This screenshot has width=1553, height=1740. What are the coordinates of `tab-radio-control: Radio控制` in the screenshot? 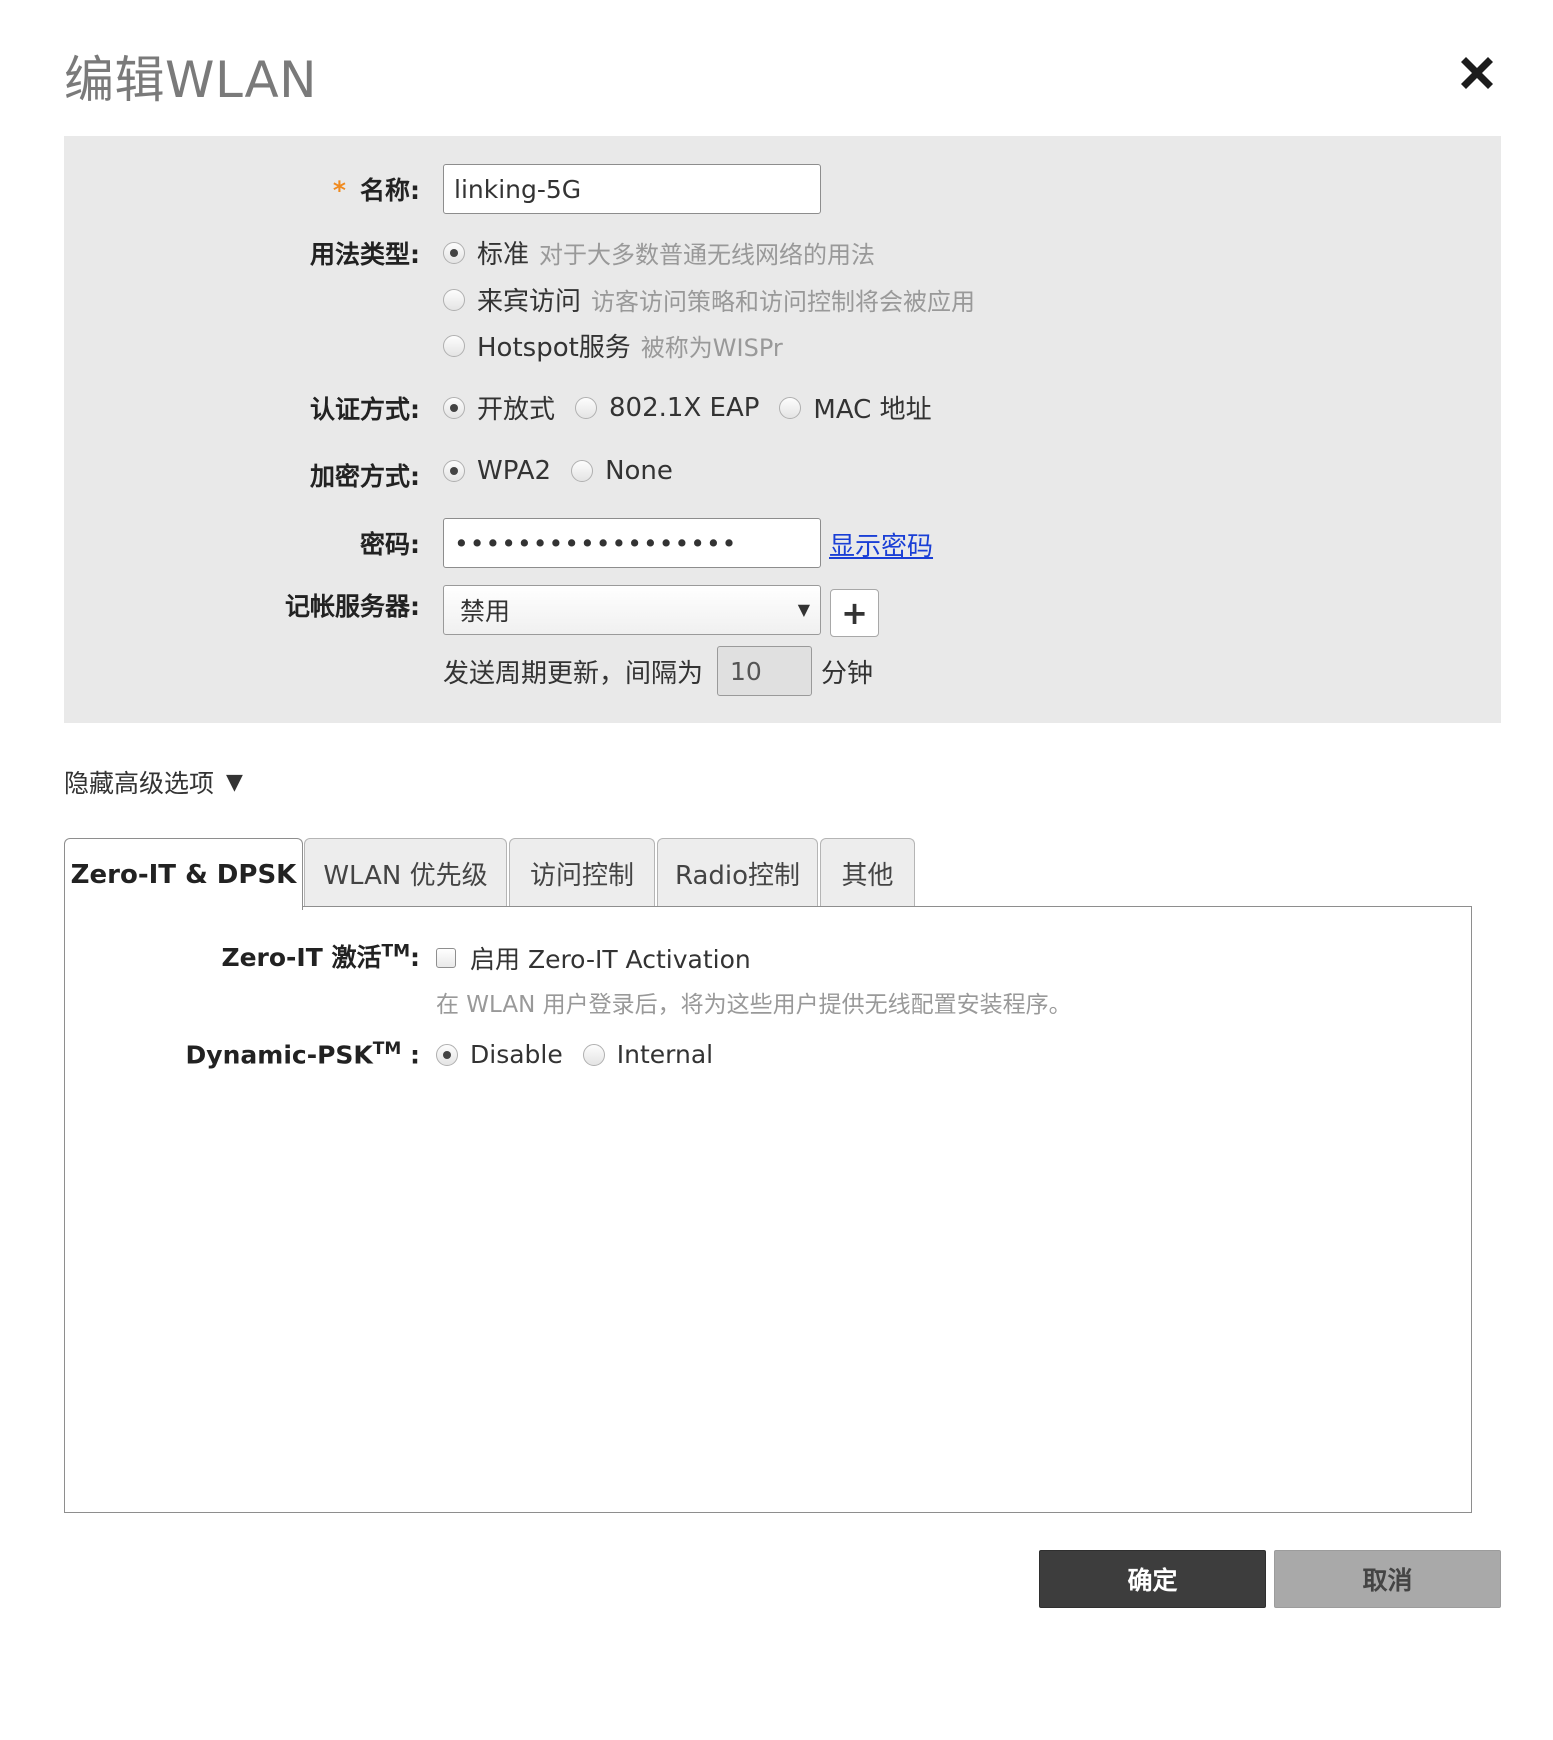 It's located at (737, 873).